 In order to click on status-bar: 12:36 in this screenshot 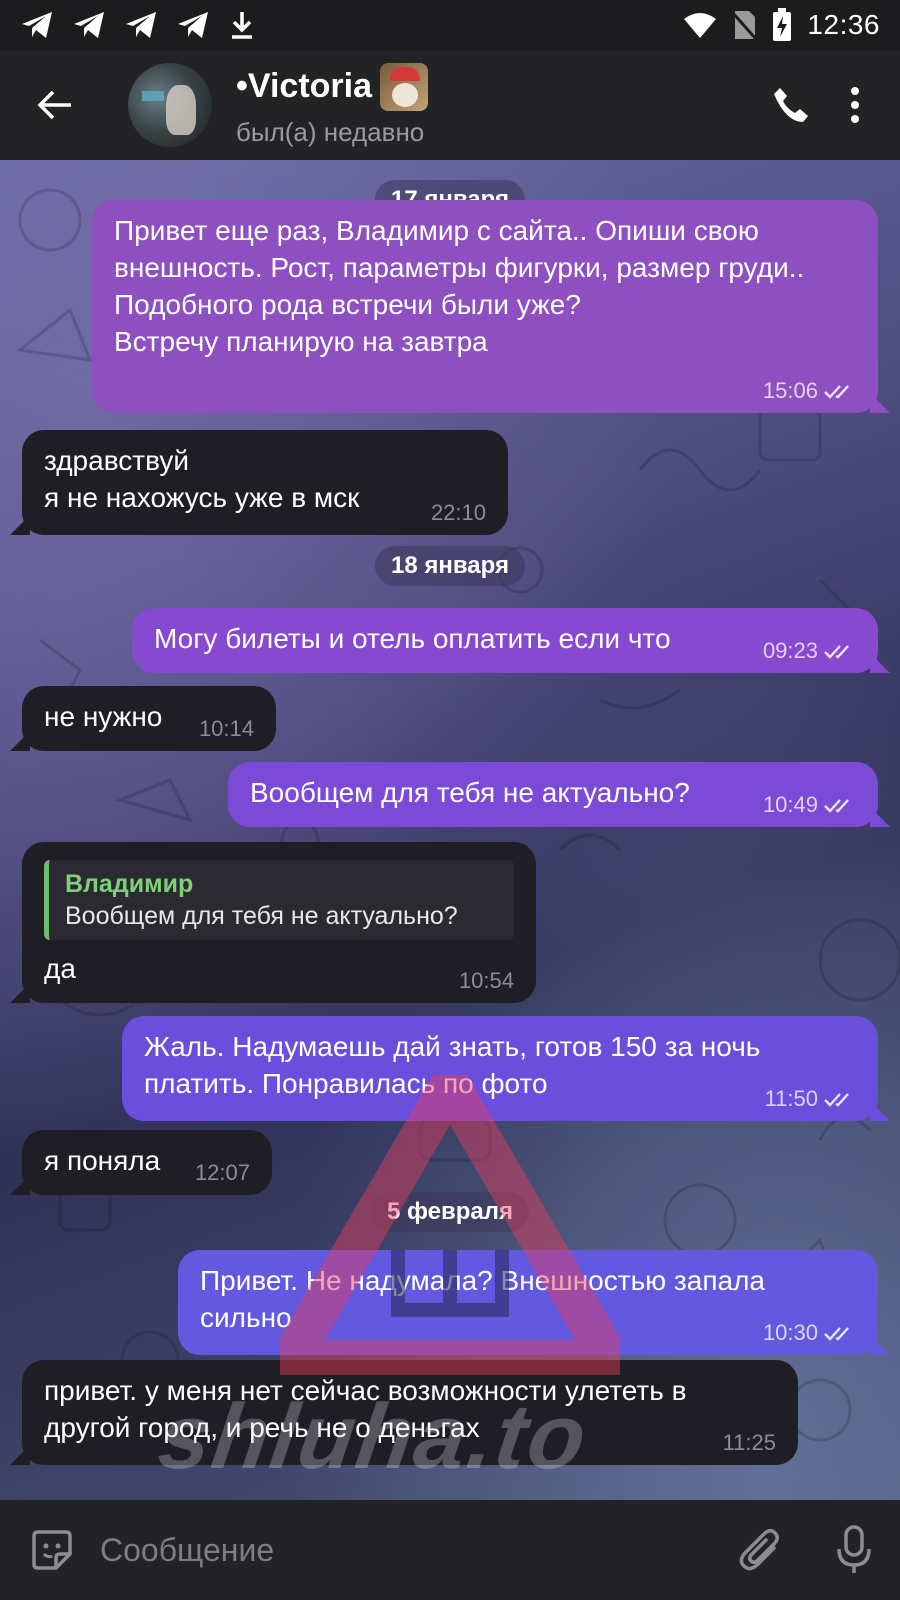, I will do `click(450, 25)`.